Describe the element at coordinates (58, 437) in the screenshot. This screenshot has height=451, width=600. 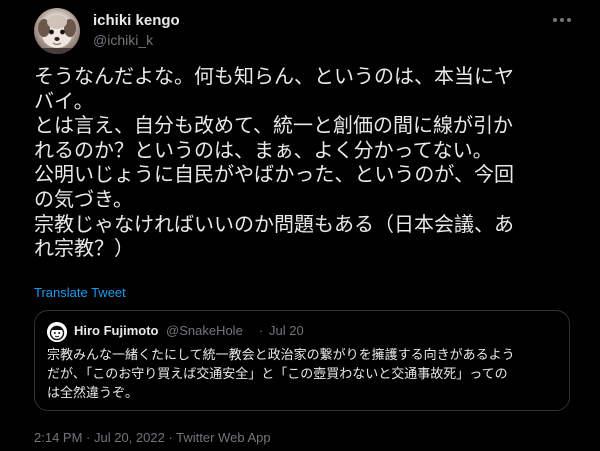
I see `tweet-time: 2:14 PM` at that location.